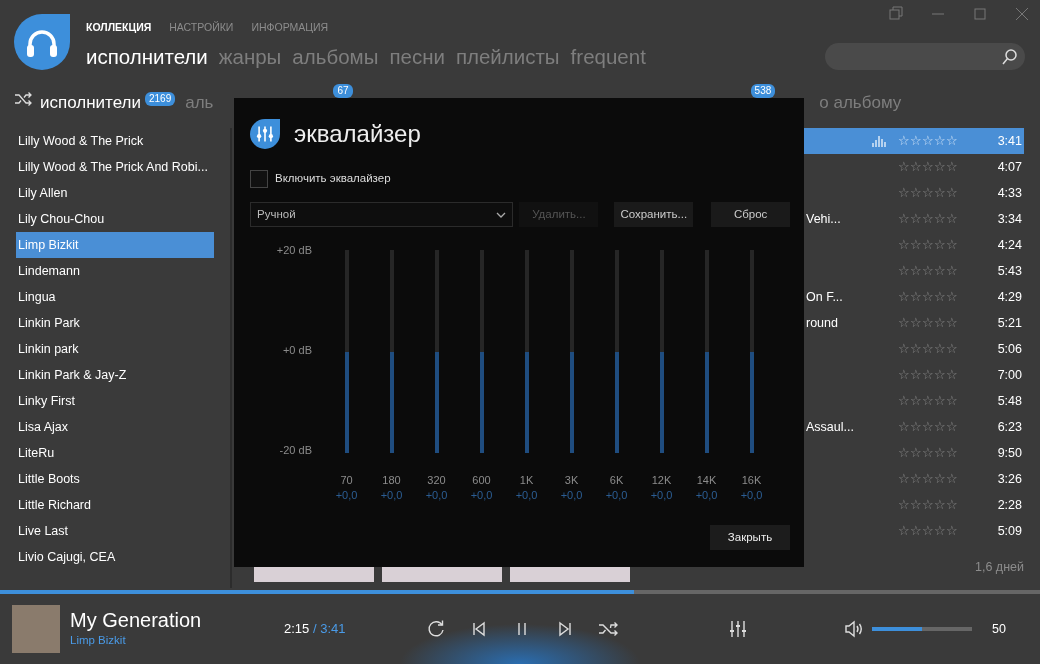 This screenshot has height=664, width=1040. Describe the element at coordinates (23, 99) in the screenshot. I see `shuffle-icon` at that location.